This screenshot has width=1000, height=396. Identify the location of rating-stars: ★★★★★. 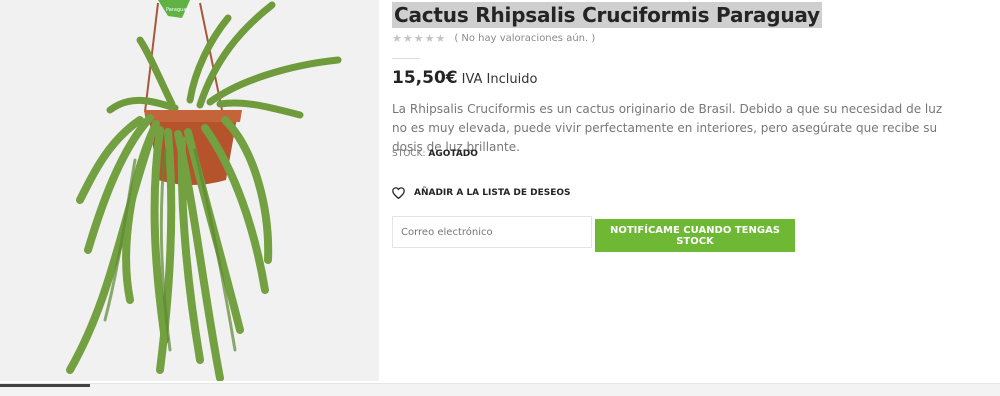
(419, 38).